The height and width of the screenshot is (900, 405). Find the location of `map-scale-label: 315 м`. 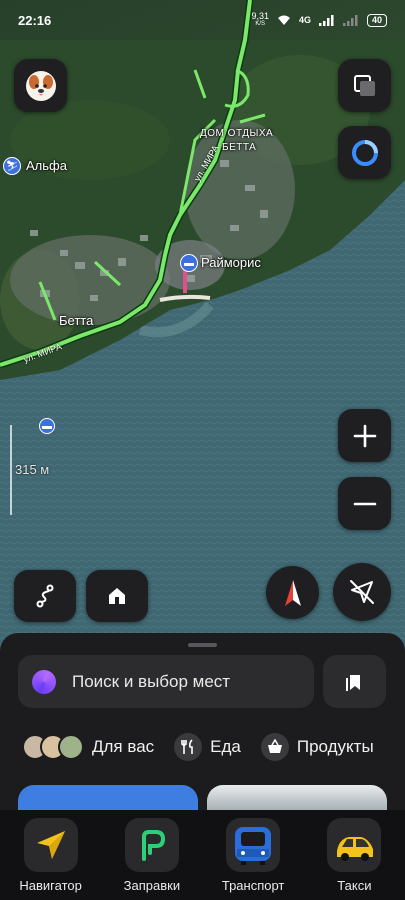

map-scale-label: 315 м is located at coordinates (32, 469).